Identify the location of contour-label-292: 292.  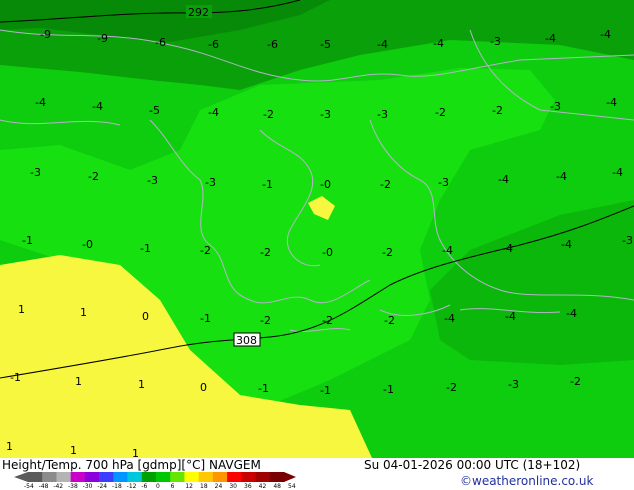
(198, 12).